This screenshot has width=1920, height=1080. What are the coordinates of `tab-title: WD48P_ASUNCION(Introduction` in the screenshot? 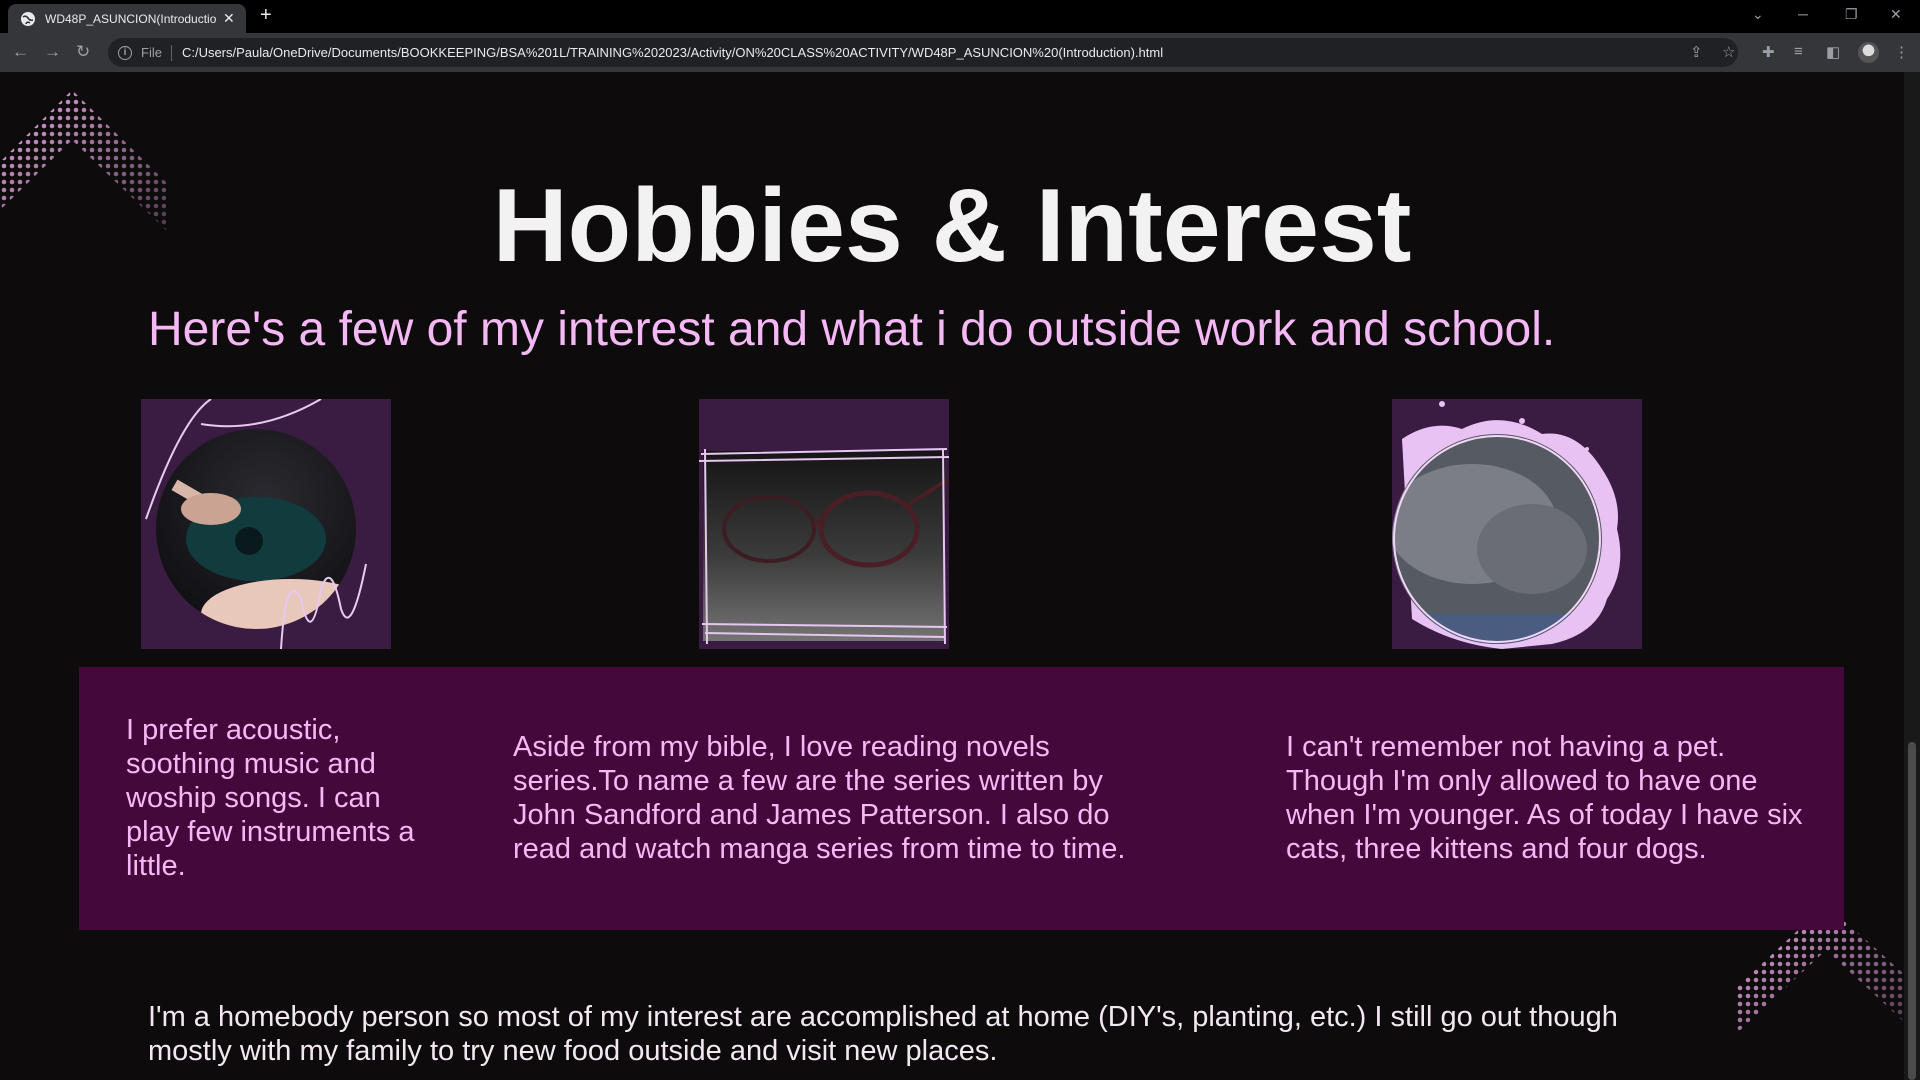 It's located at (131, 18).